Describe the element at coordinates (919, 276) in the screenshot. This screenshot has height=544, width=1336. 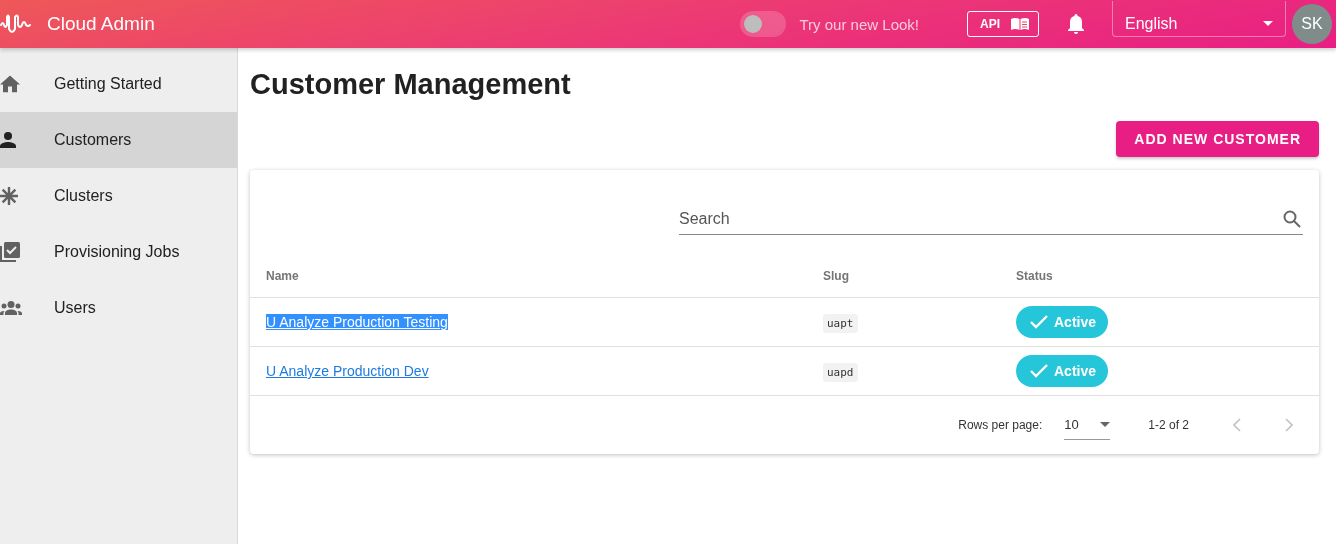
I see `column-header: Slug` at that location.